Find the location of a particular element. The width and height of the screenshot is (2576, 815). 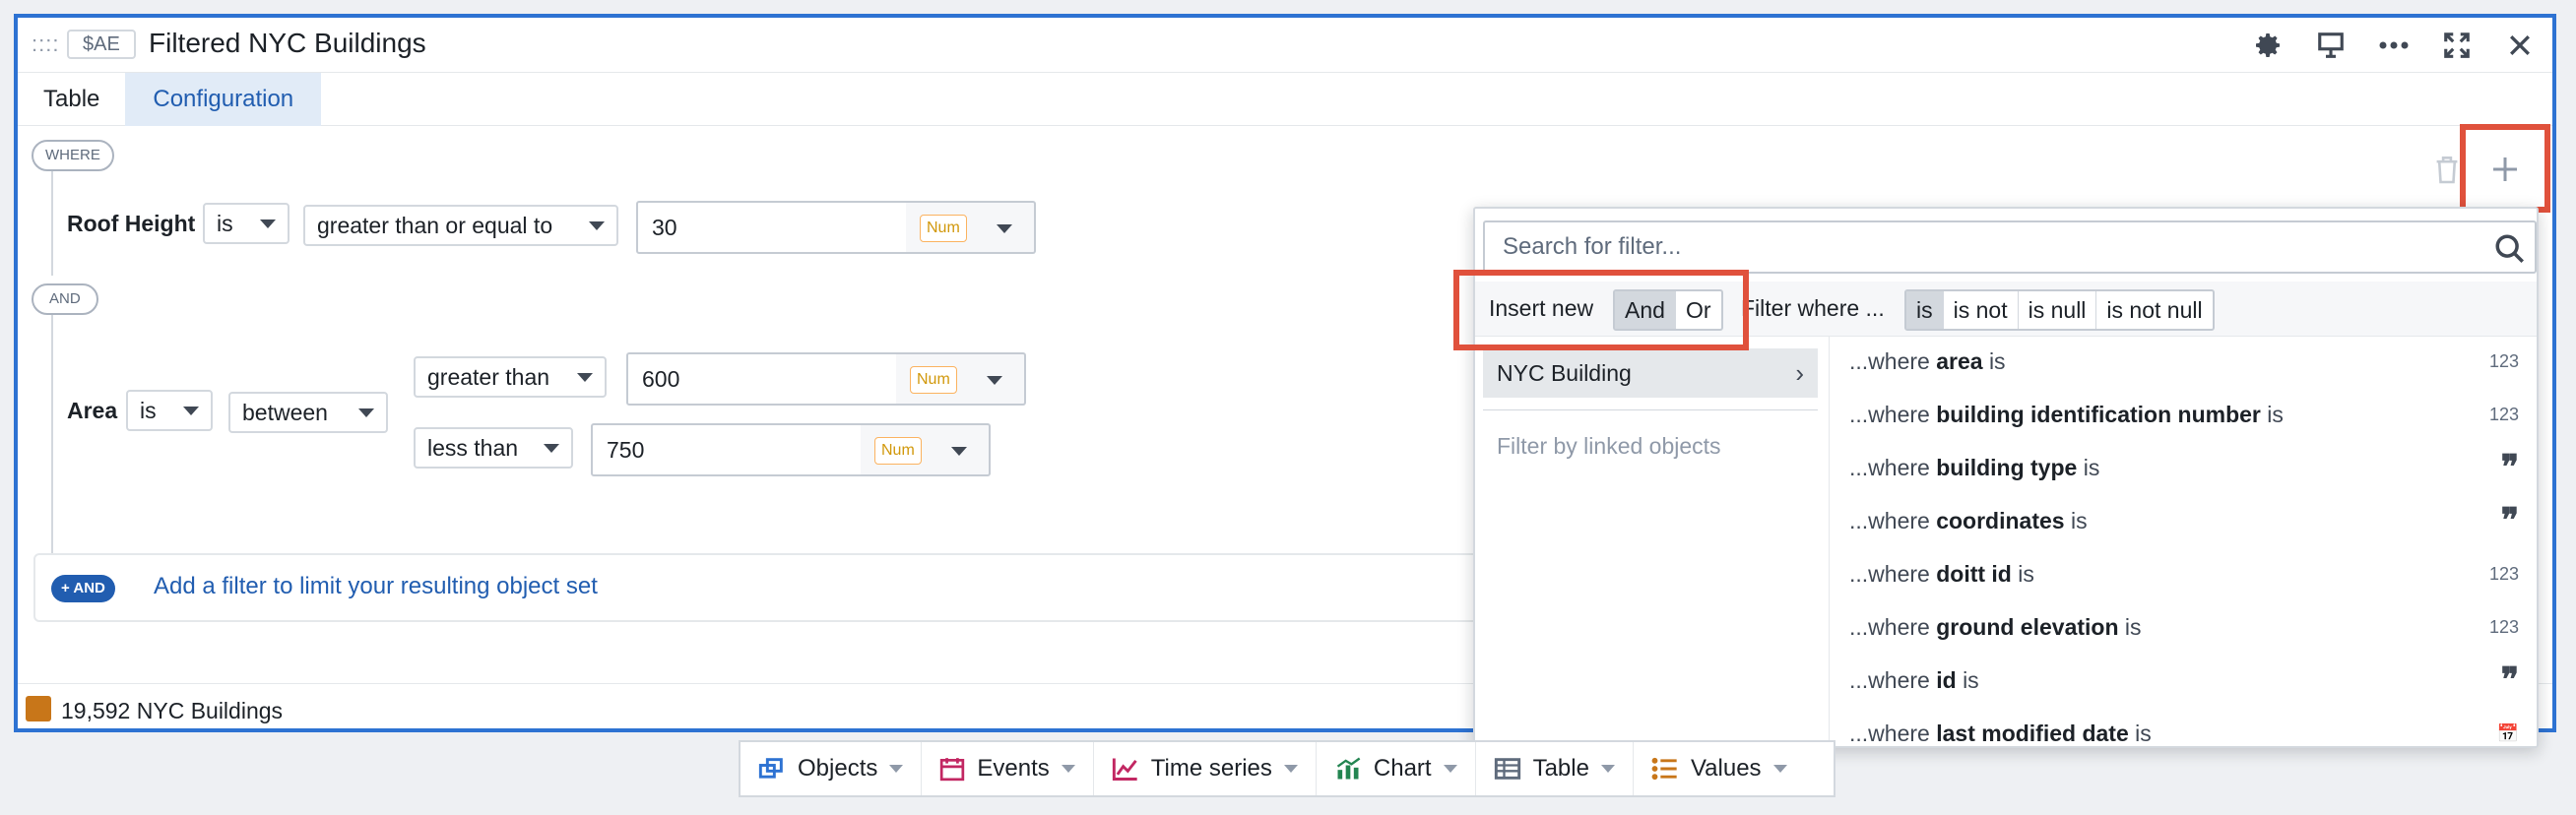

widget-title: Filtered NYC Buildings is located at coordinates (287, 43).